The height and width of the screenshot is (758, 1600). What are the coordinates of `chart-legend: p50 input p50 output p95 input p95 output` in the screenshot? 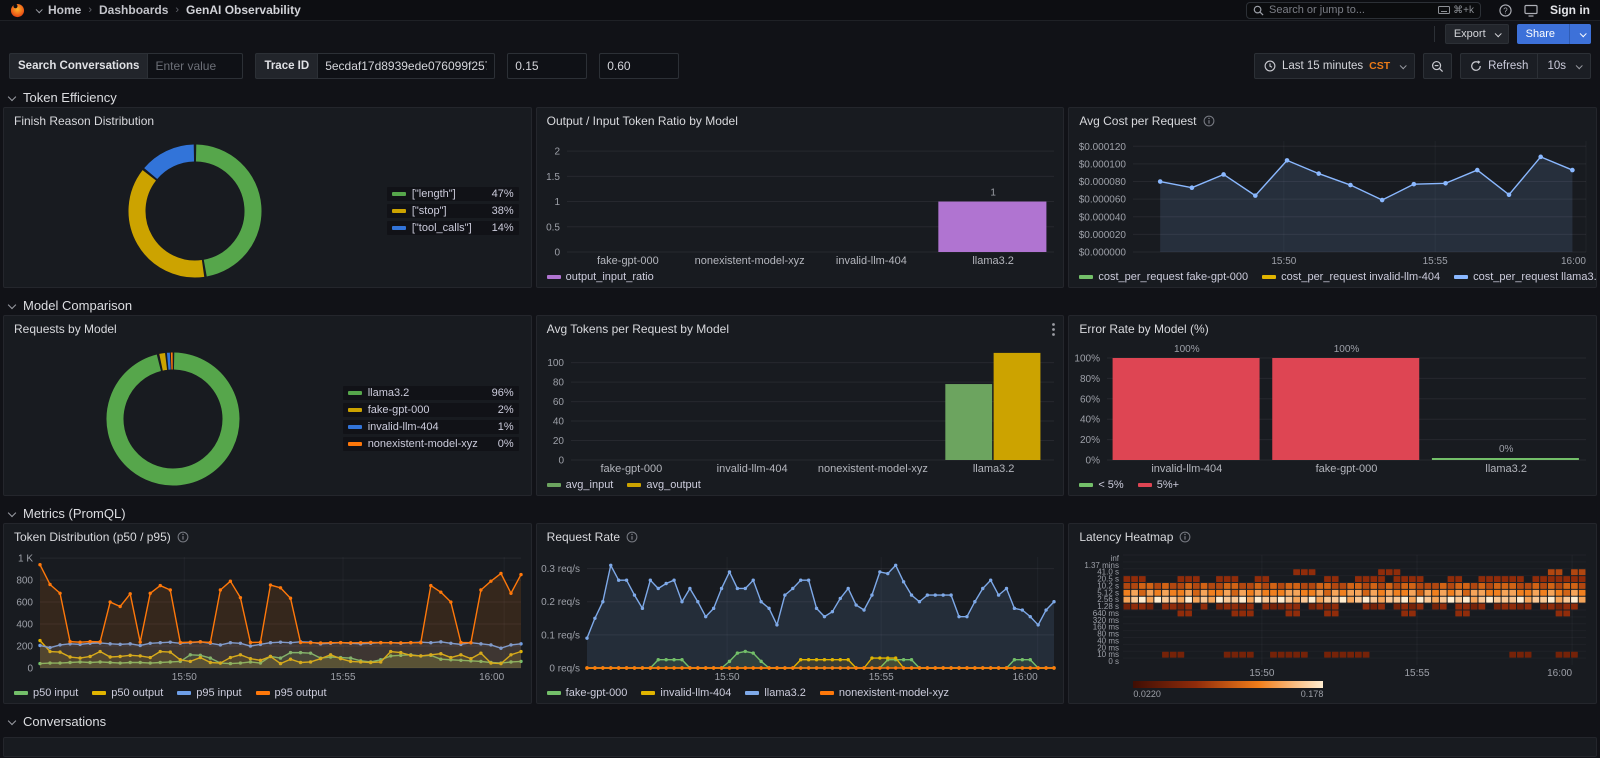 It's located at (267, 693).